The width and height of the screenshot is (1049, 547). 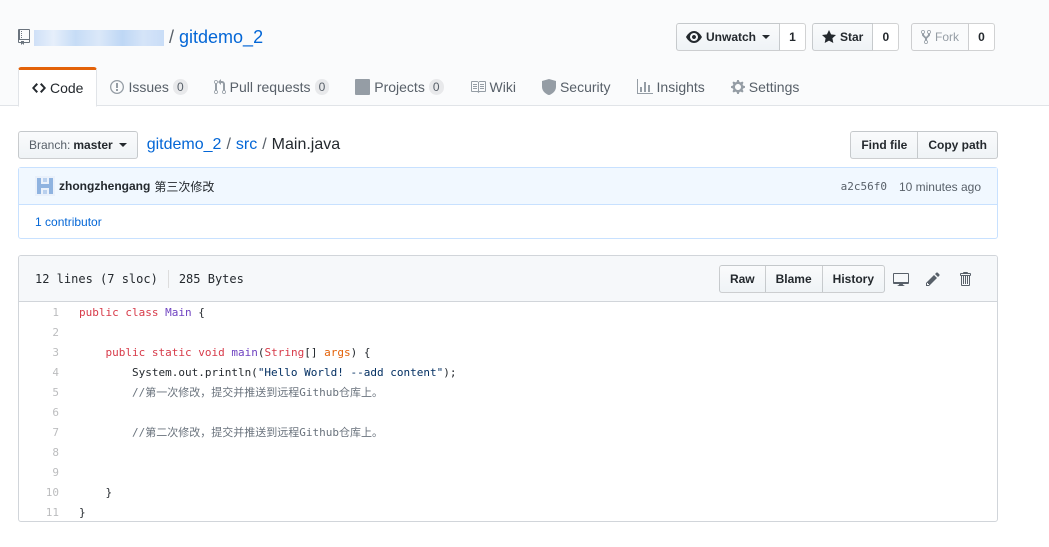 I want to click on line-number: 1, so click(x=44, y=312).